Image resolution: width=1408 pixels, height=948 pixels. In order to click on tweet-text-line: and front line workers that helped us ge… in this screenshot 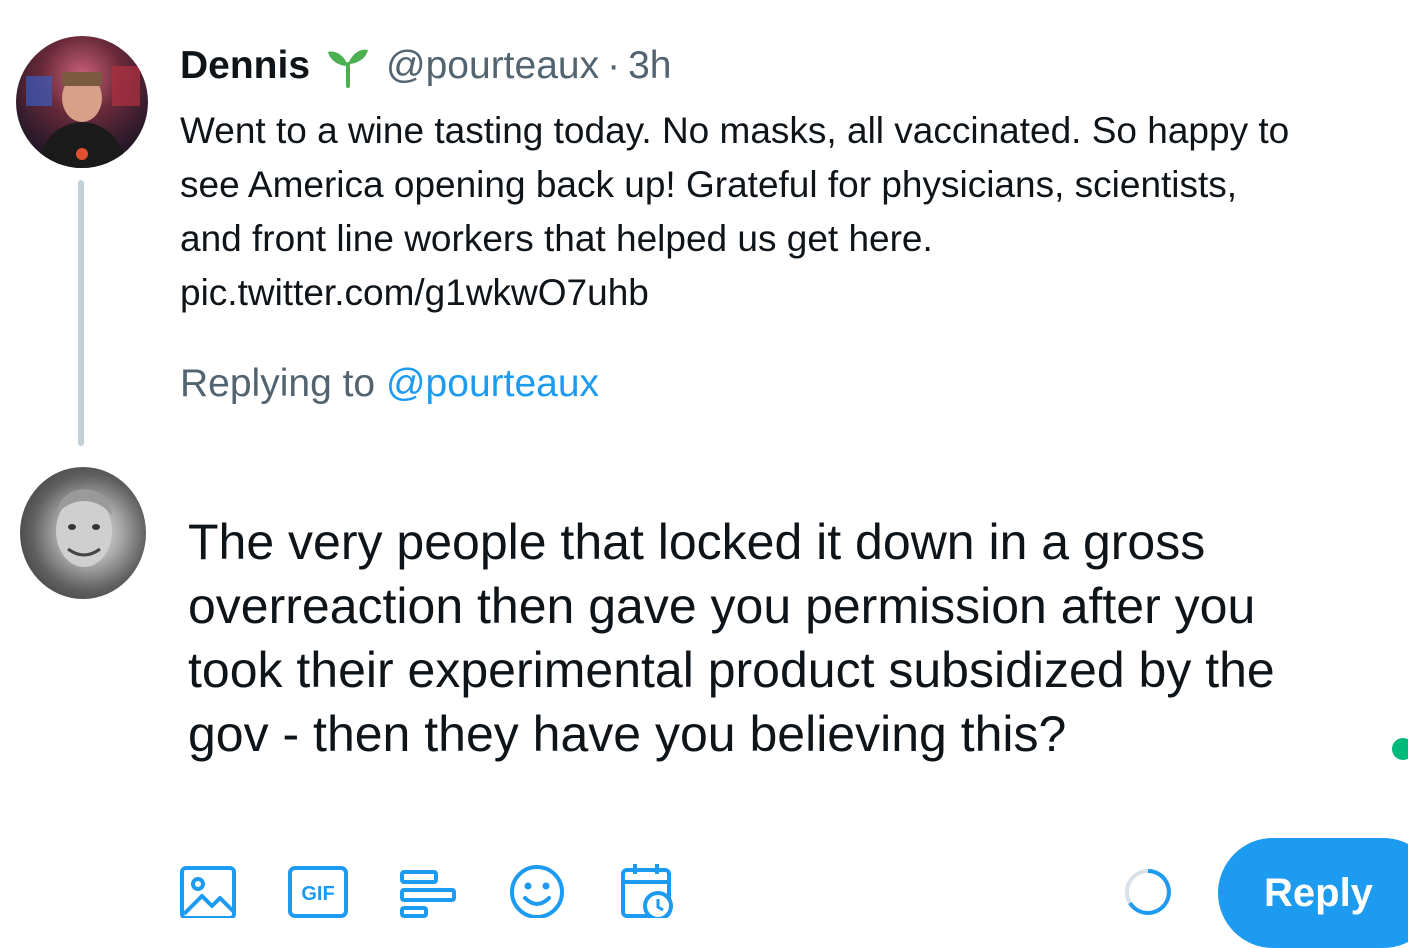, I will do `click(556, 238)`.